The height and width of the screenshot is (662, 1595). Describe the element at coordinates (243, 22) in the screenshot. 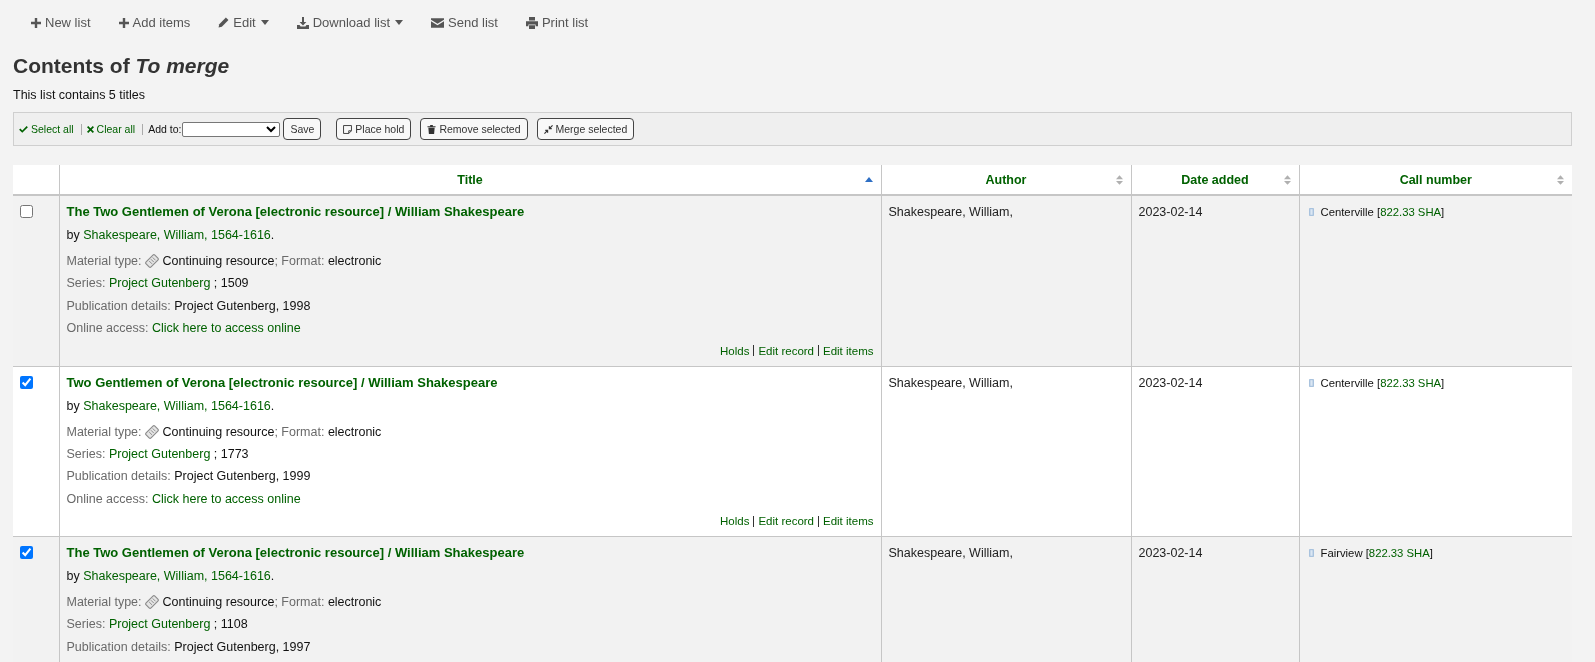

I see `toolbar-button: Edit` at that location.